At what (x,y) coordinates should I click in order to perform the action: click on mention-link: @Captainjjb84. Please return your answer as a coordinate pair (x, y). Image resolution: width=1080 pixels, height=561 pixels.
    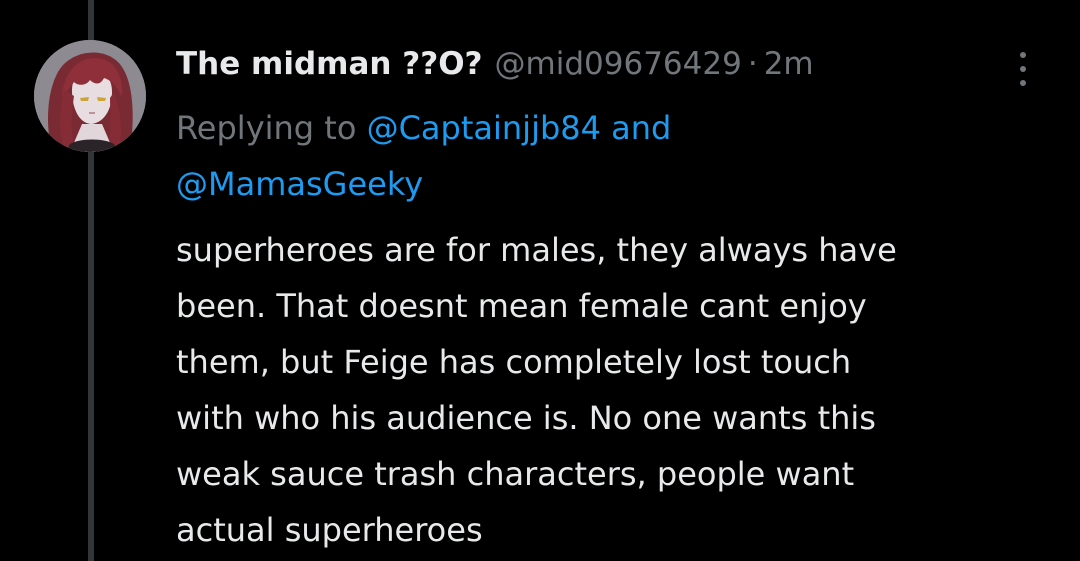
    Looking at the image, I should click on (484, 128).